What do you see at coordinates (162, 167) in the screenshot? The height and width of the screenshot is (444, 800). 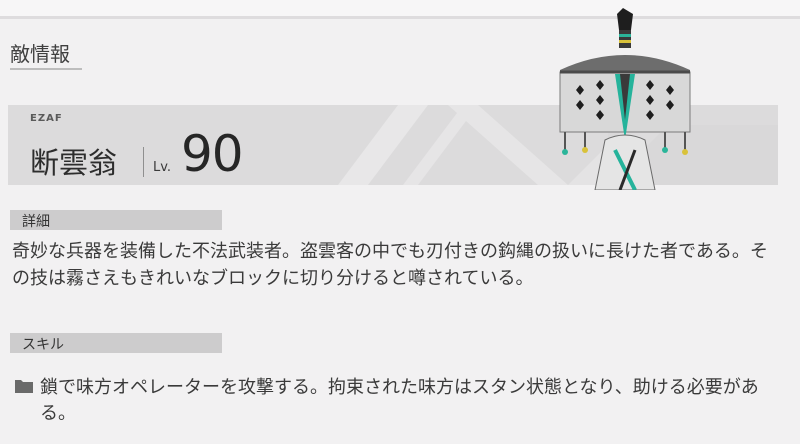 I see `level-label: Lv.` at bounding box center [162, 167].